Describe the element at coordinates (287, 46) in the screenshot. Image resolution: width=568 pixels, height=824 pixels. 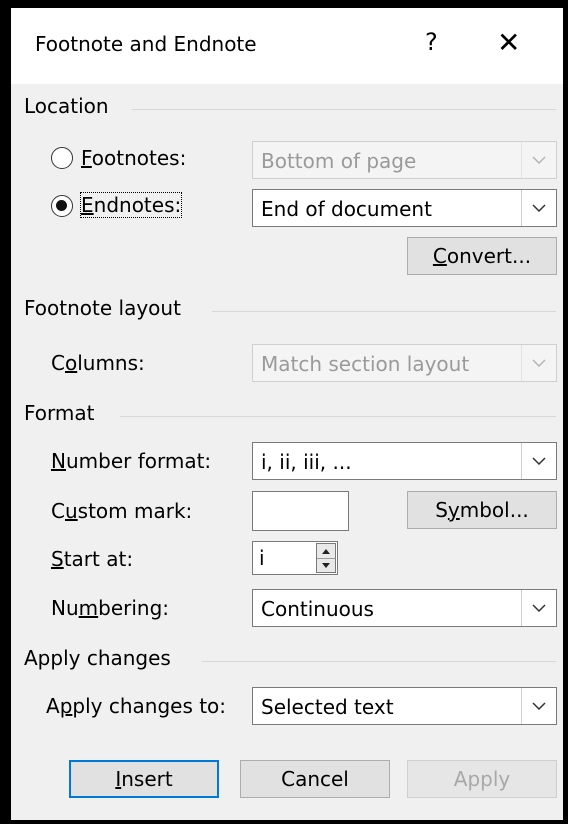
I see `title-bar: Footnote and Endnote ? ✕` at that location.